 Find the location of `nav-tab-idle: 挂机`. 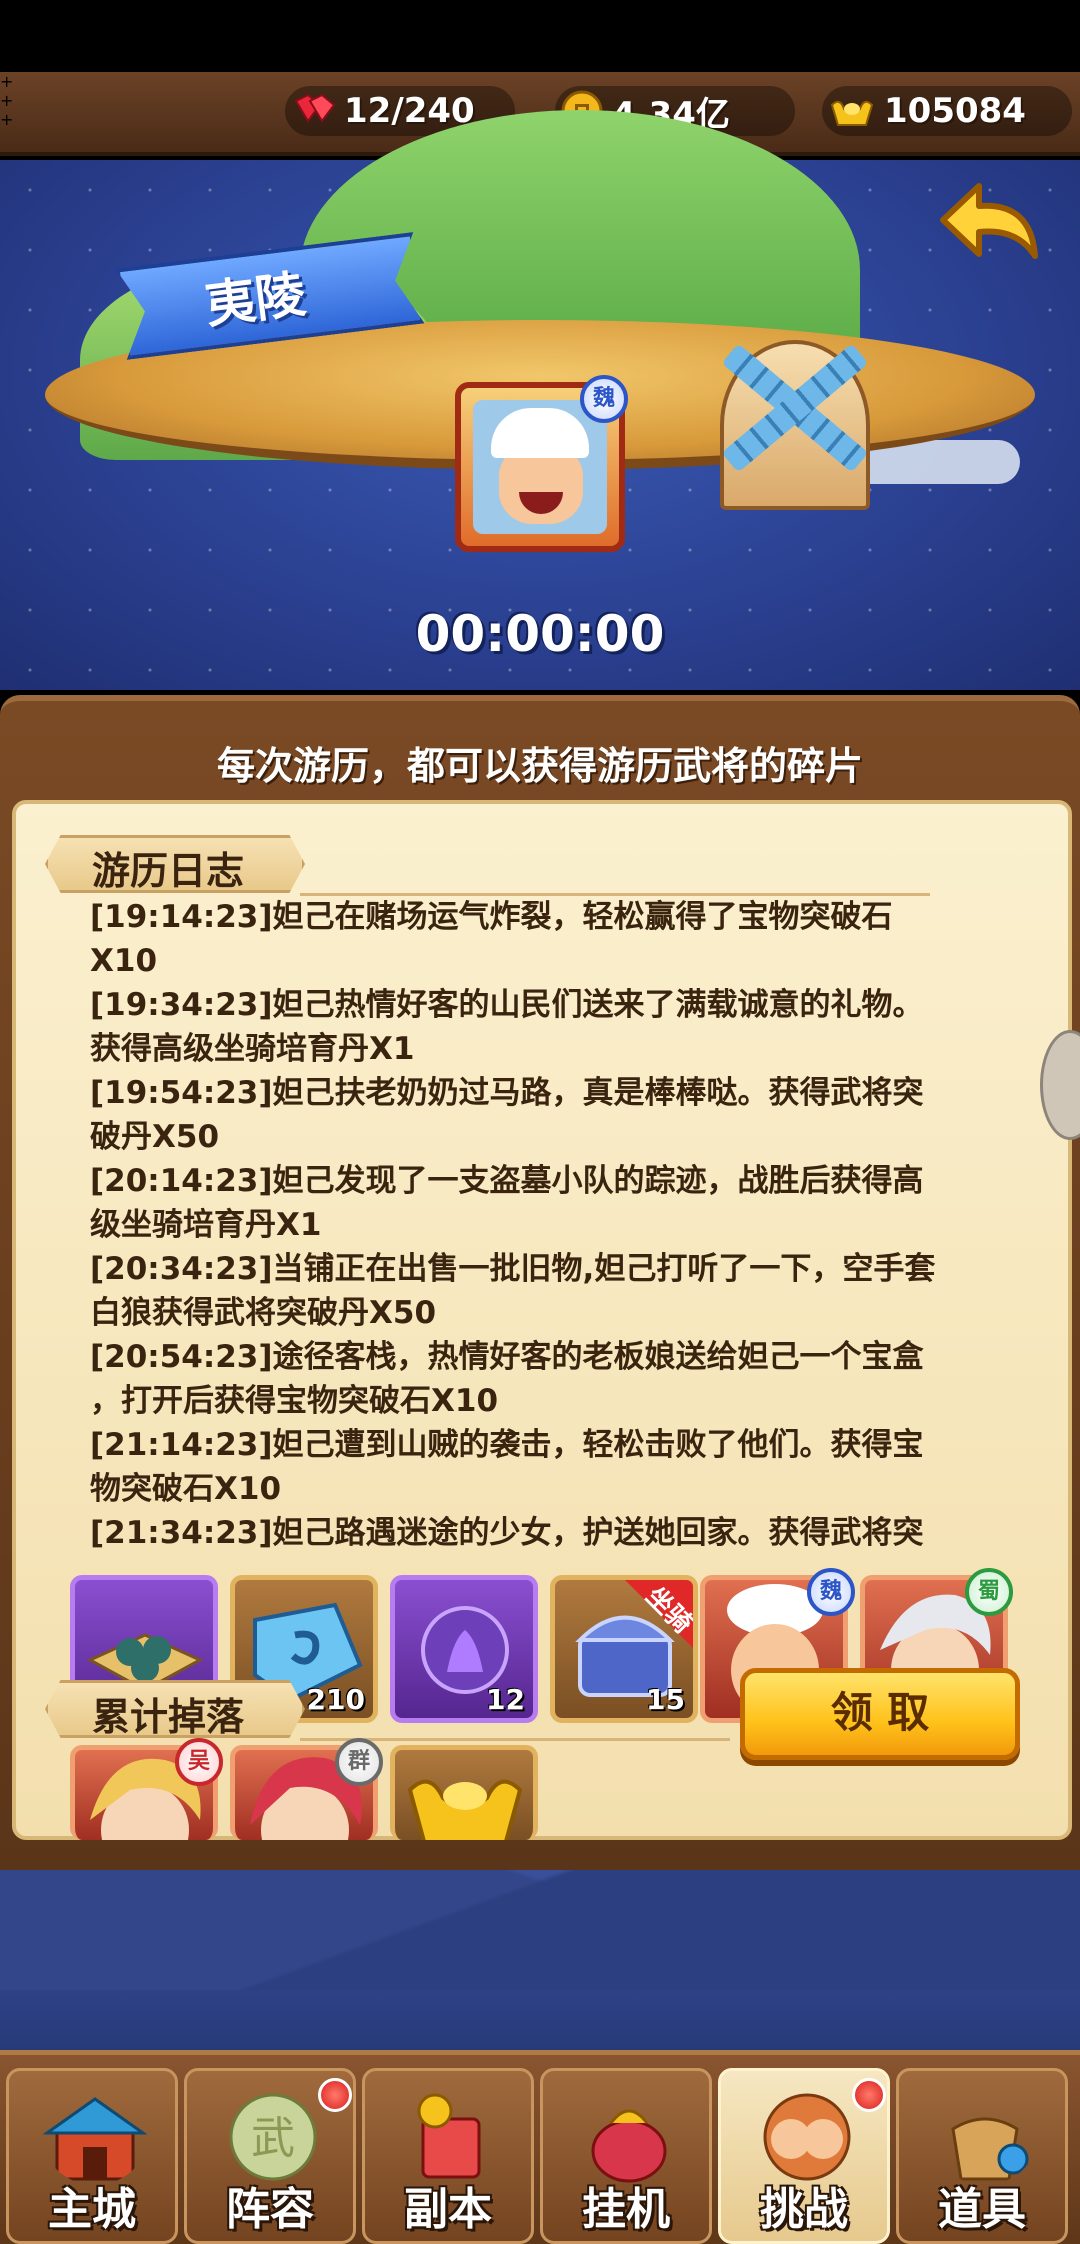

nav-tab-idle: 挂机 is located at coordinates (626, 2156).